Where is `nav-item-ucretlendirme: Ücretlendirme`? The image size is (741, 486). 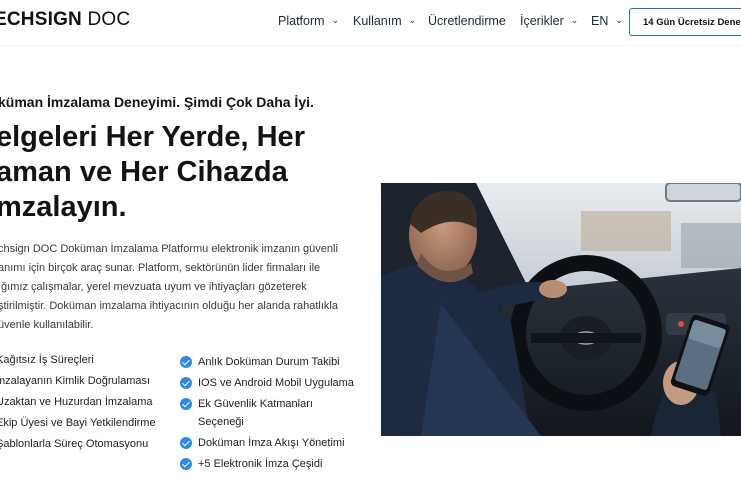 nav-item-ucretlendirme: Ücretlendirme is located at coordinates (467, 21).